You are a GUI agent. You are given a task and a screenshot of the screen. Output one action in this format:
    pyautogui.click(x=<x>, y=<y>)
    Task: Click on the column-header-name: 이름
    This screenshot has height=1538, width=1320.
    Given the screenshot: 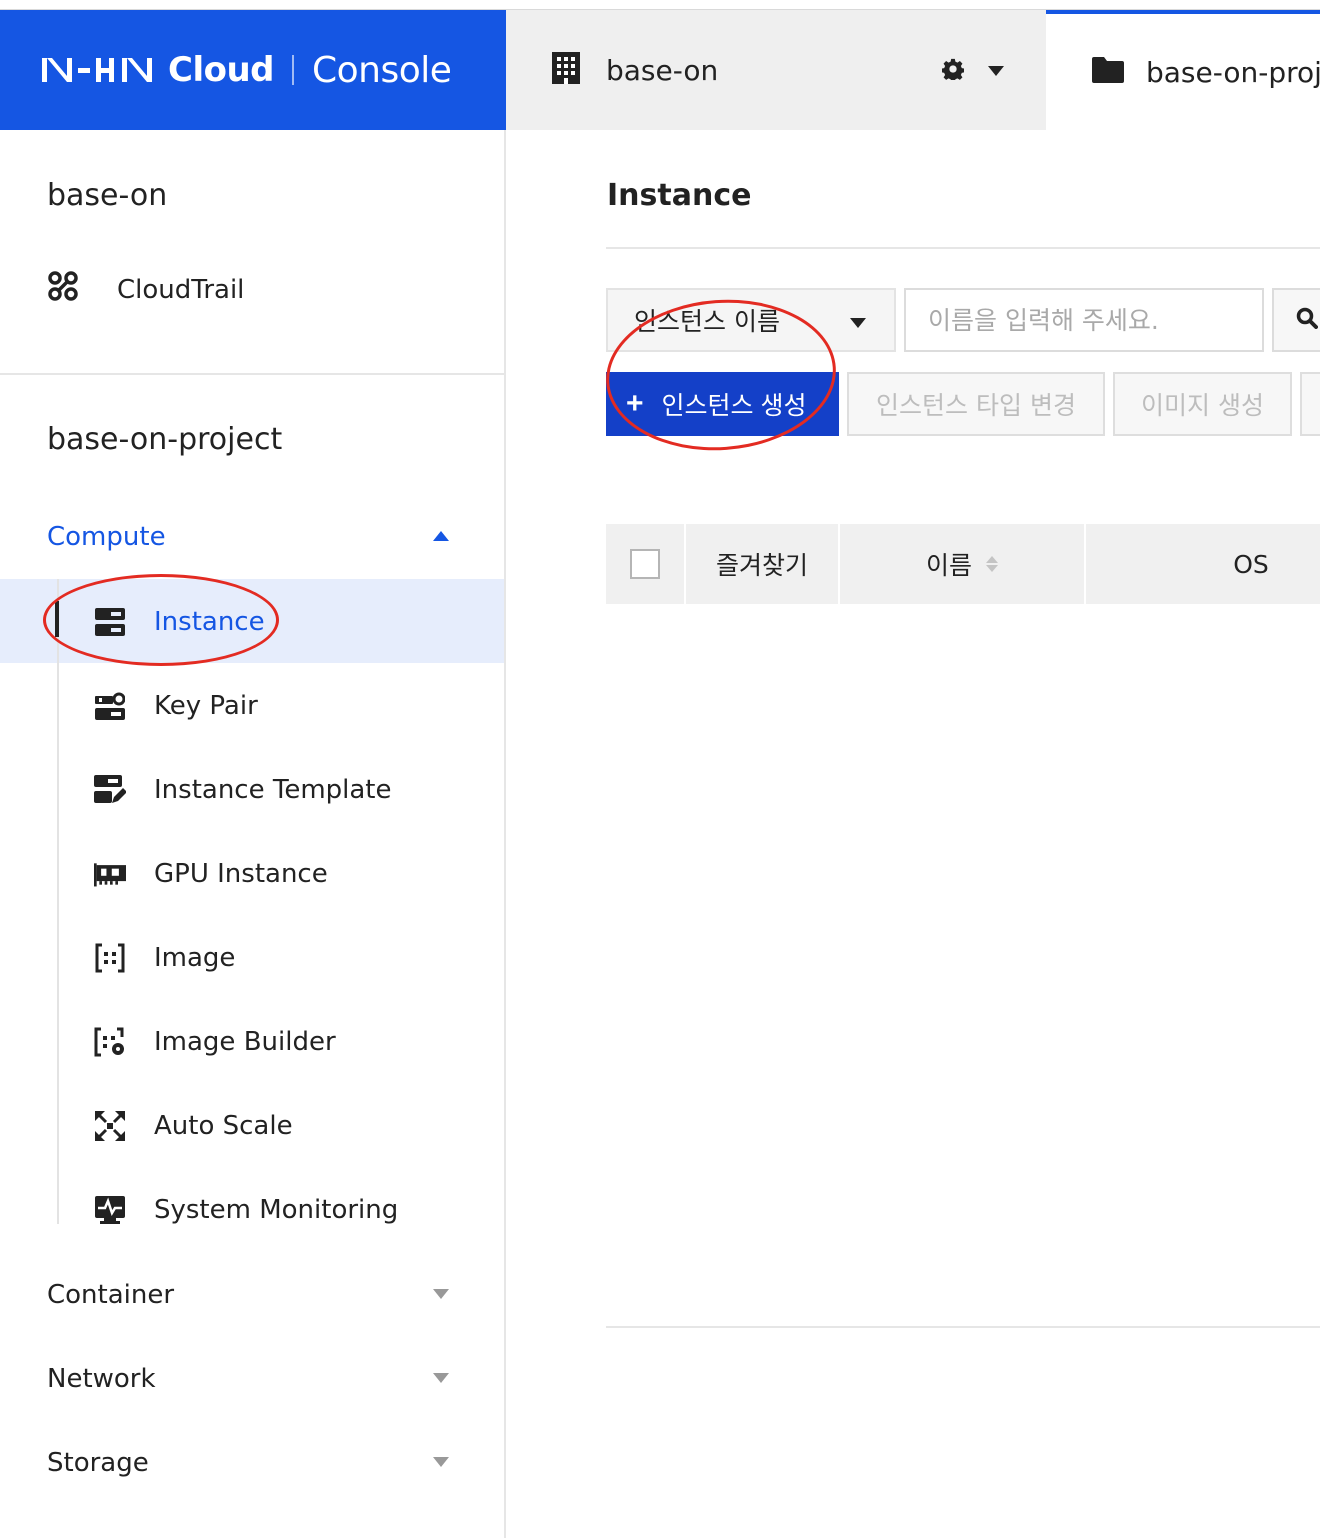 What is the action you would take?
    pyautogui.click(x=963, y=564)
    